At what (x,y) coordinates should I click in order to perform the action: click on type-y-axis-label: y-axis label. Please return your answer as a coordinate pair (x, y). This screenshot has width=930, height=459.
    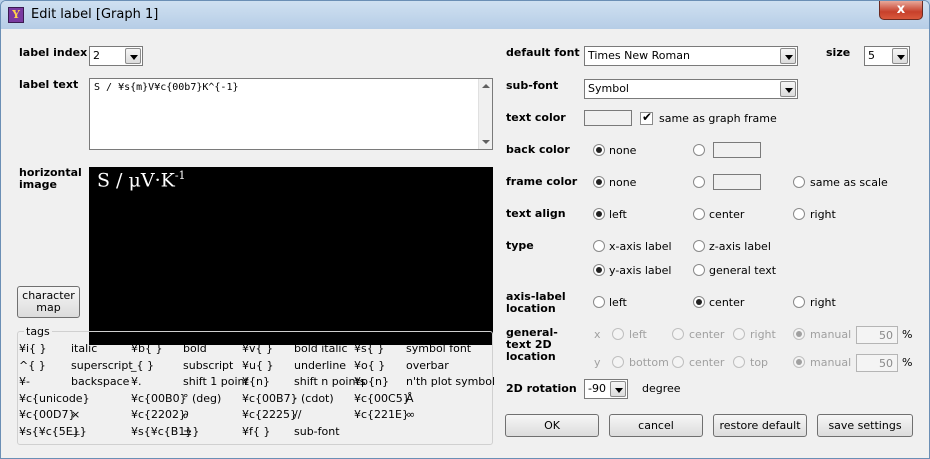
    Looking at the image, I should click on (640, 270).